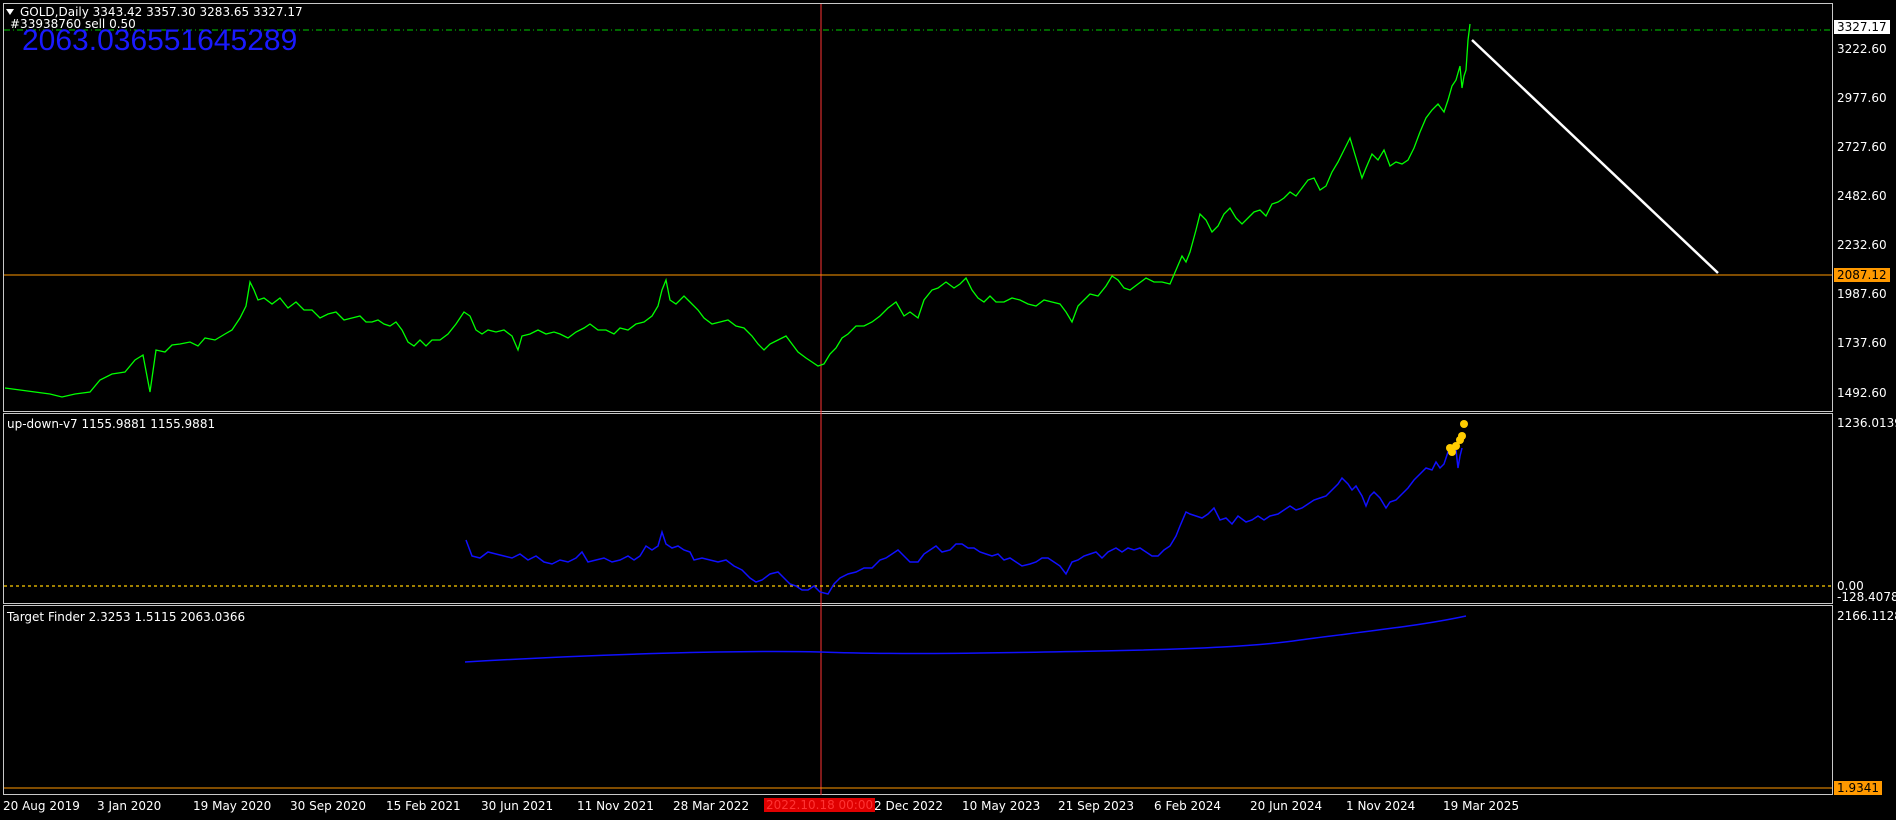  I want to click on time-tick: 19 Mar 2025, so click(1481, 806).